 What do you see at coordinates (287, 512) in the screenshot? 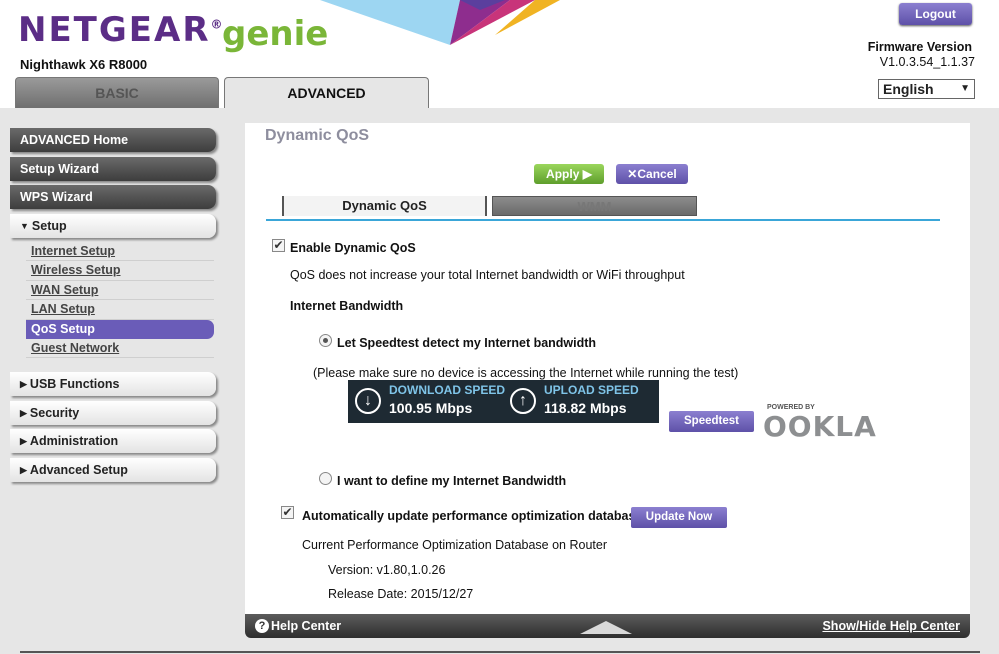
I see `auto-update-checkbox: ✔` at bounding box center [287, 512].